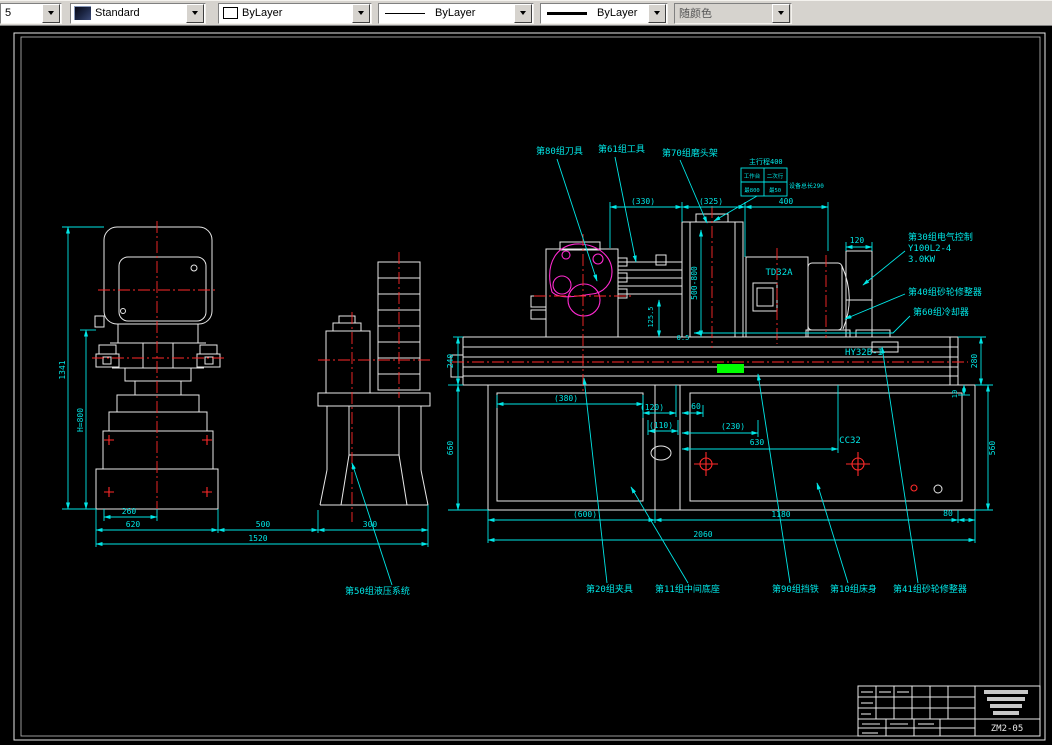 The height and width of the screenshot is (745, 1052). I want to click on lineweight-sample-icon, so click(567, 13).